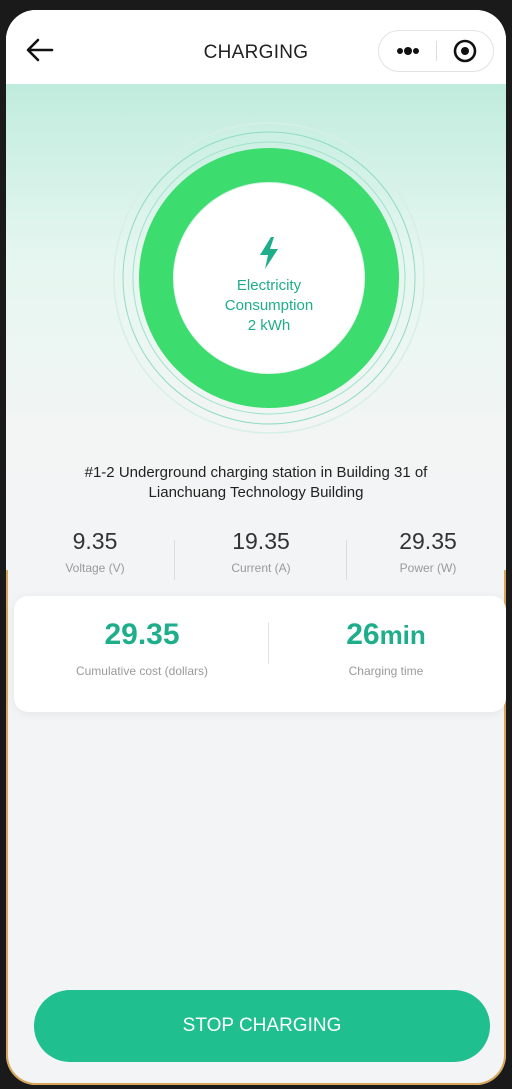 Image resolution: width=512 pixels, height=1089 pixels. I want to click on top-bar: CHARGING, so click(256, 47).